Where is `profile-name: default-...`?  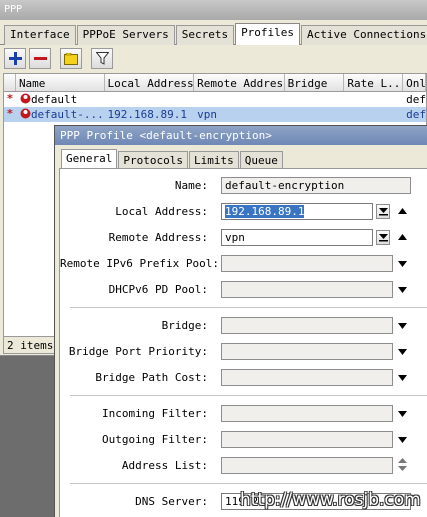 profile-name: default-... is located at coordinates (67, 114).